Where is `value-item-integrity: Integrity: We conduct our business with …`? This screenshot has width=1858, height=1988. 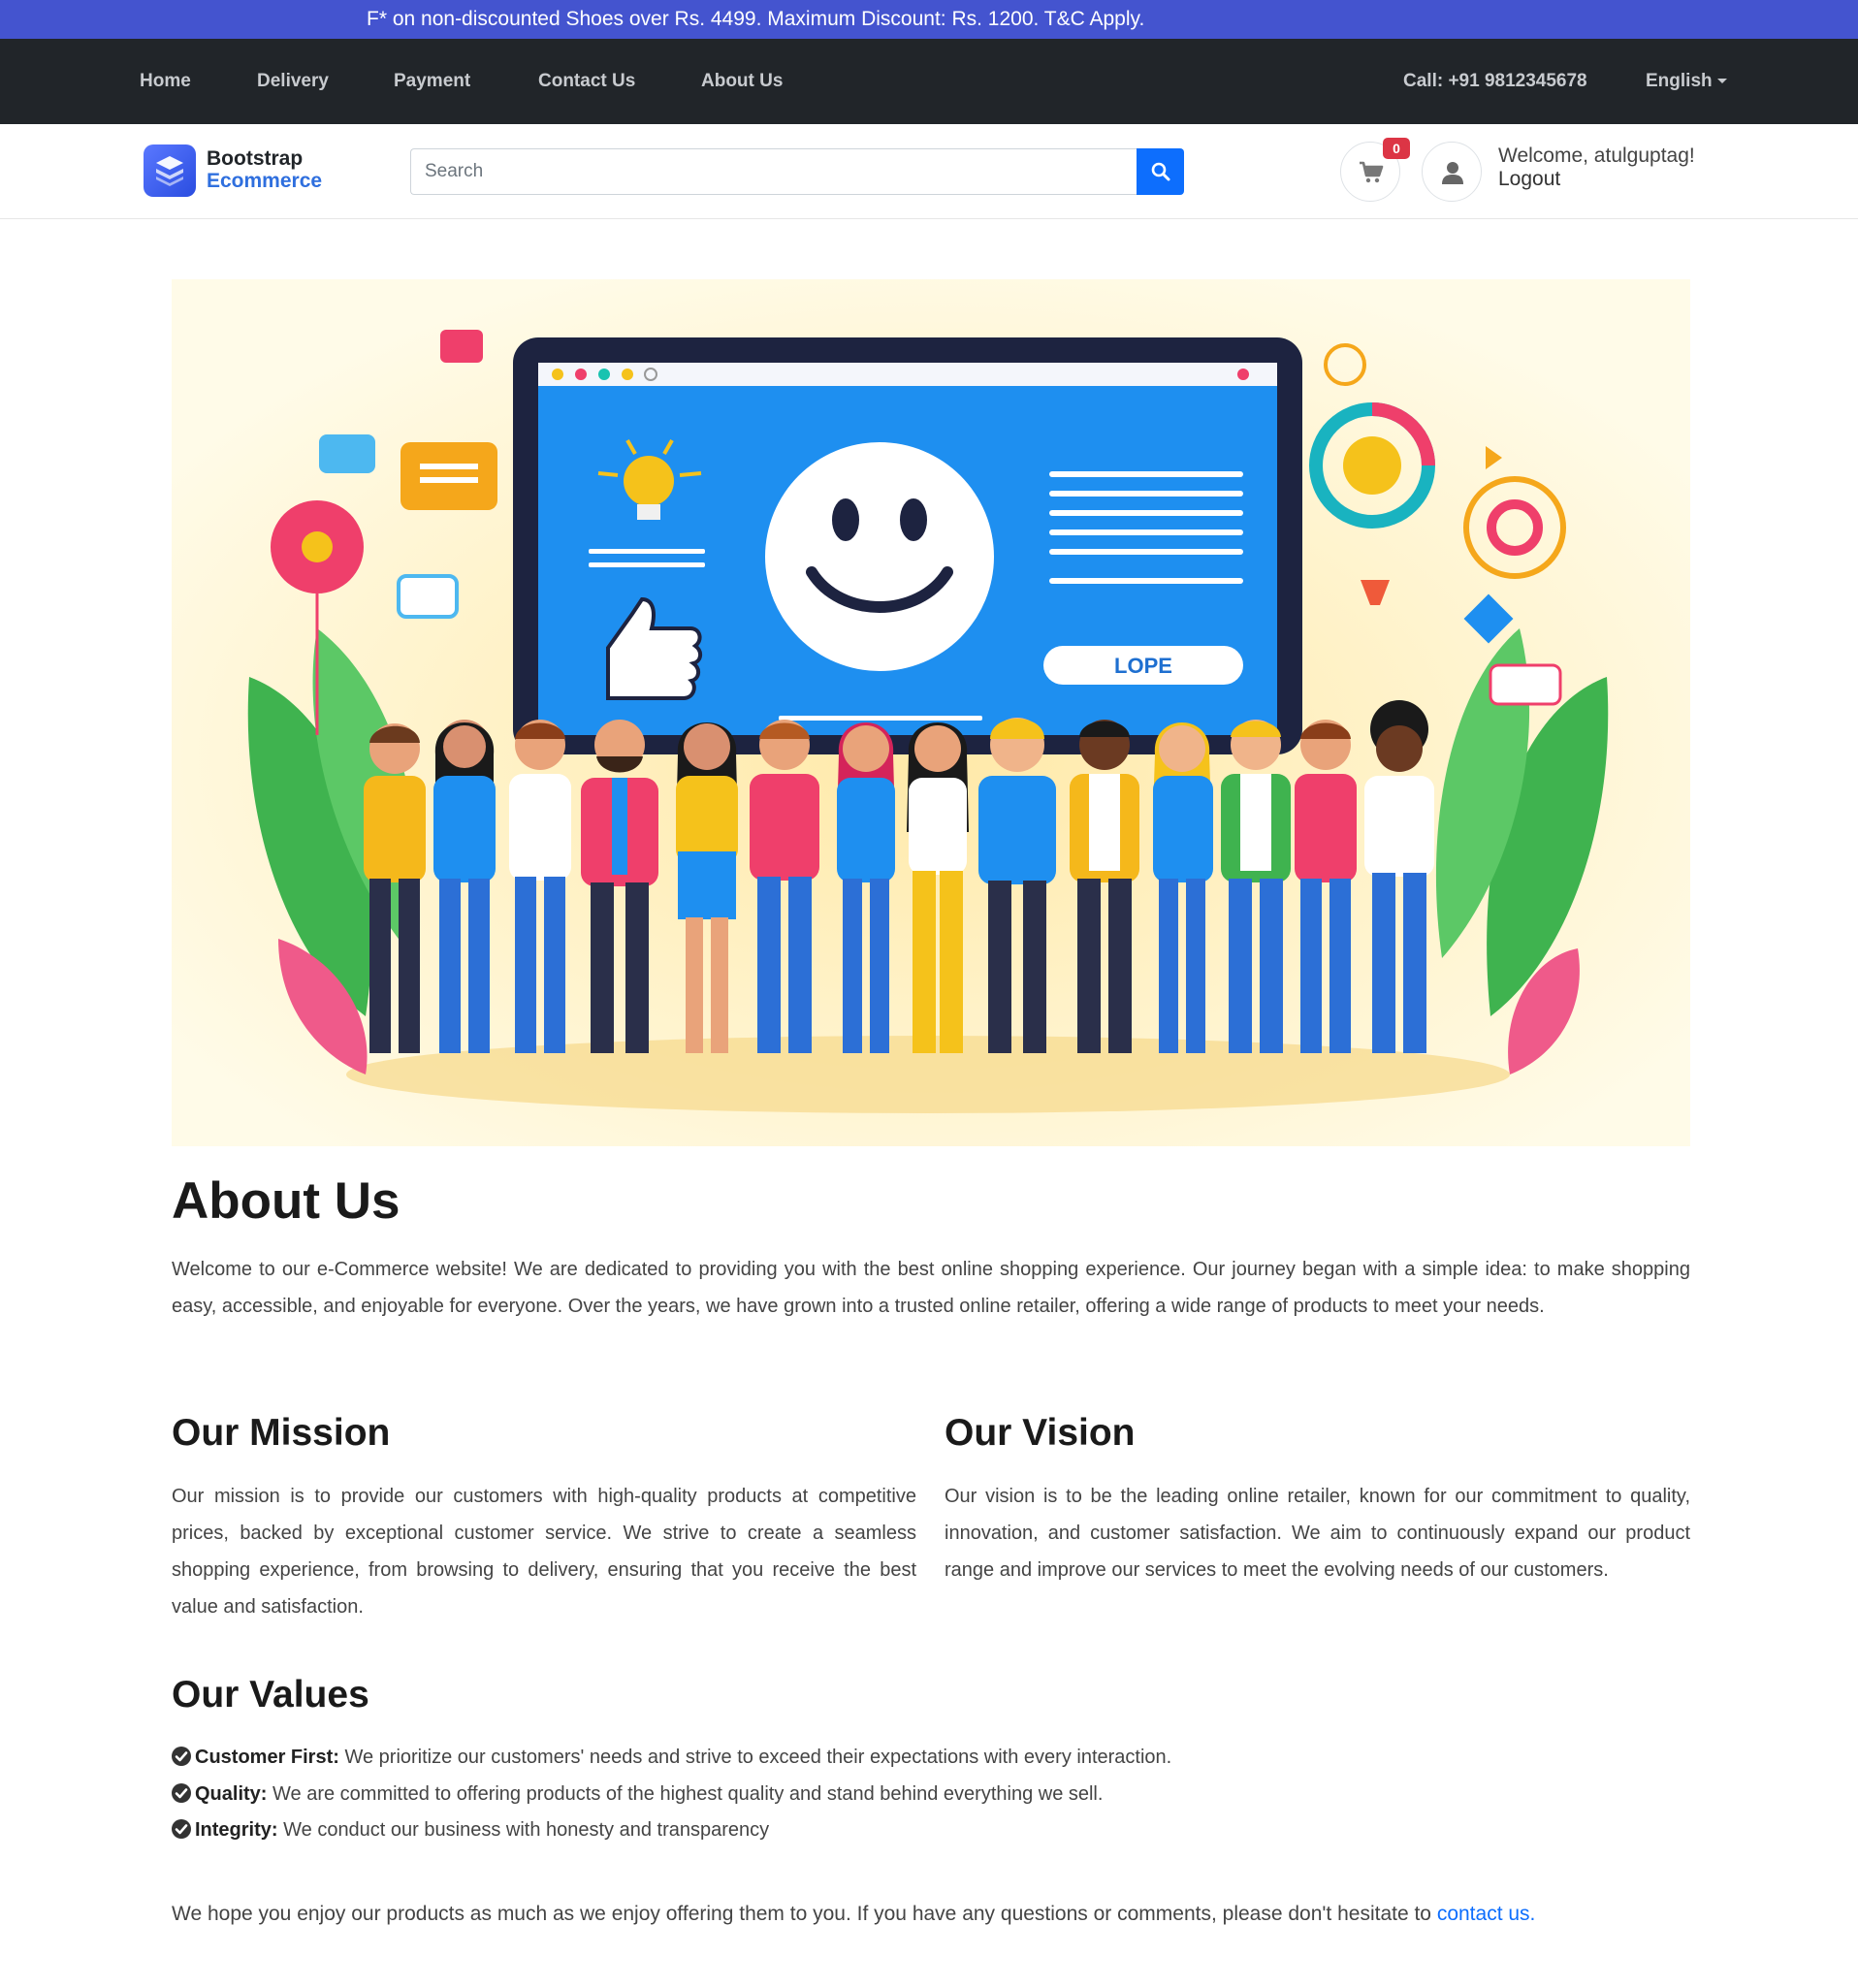
value-item-integrity: Integrity: We conduct our business with … is located at coordinates (470, 1829).